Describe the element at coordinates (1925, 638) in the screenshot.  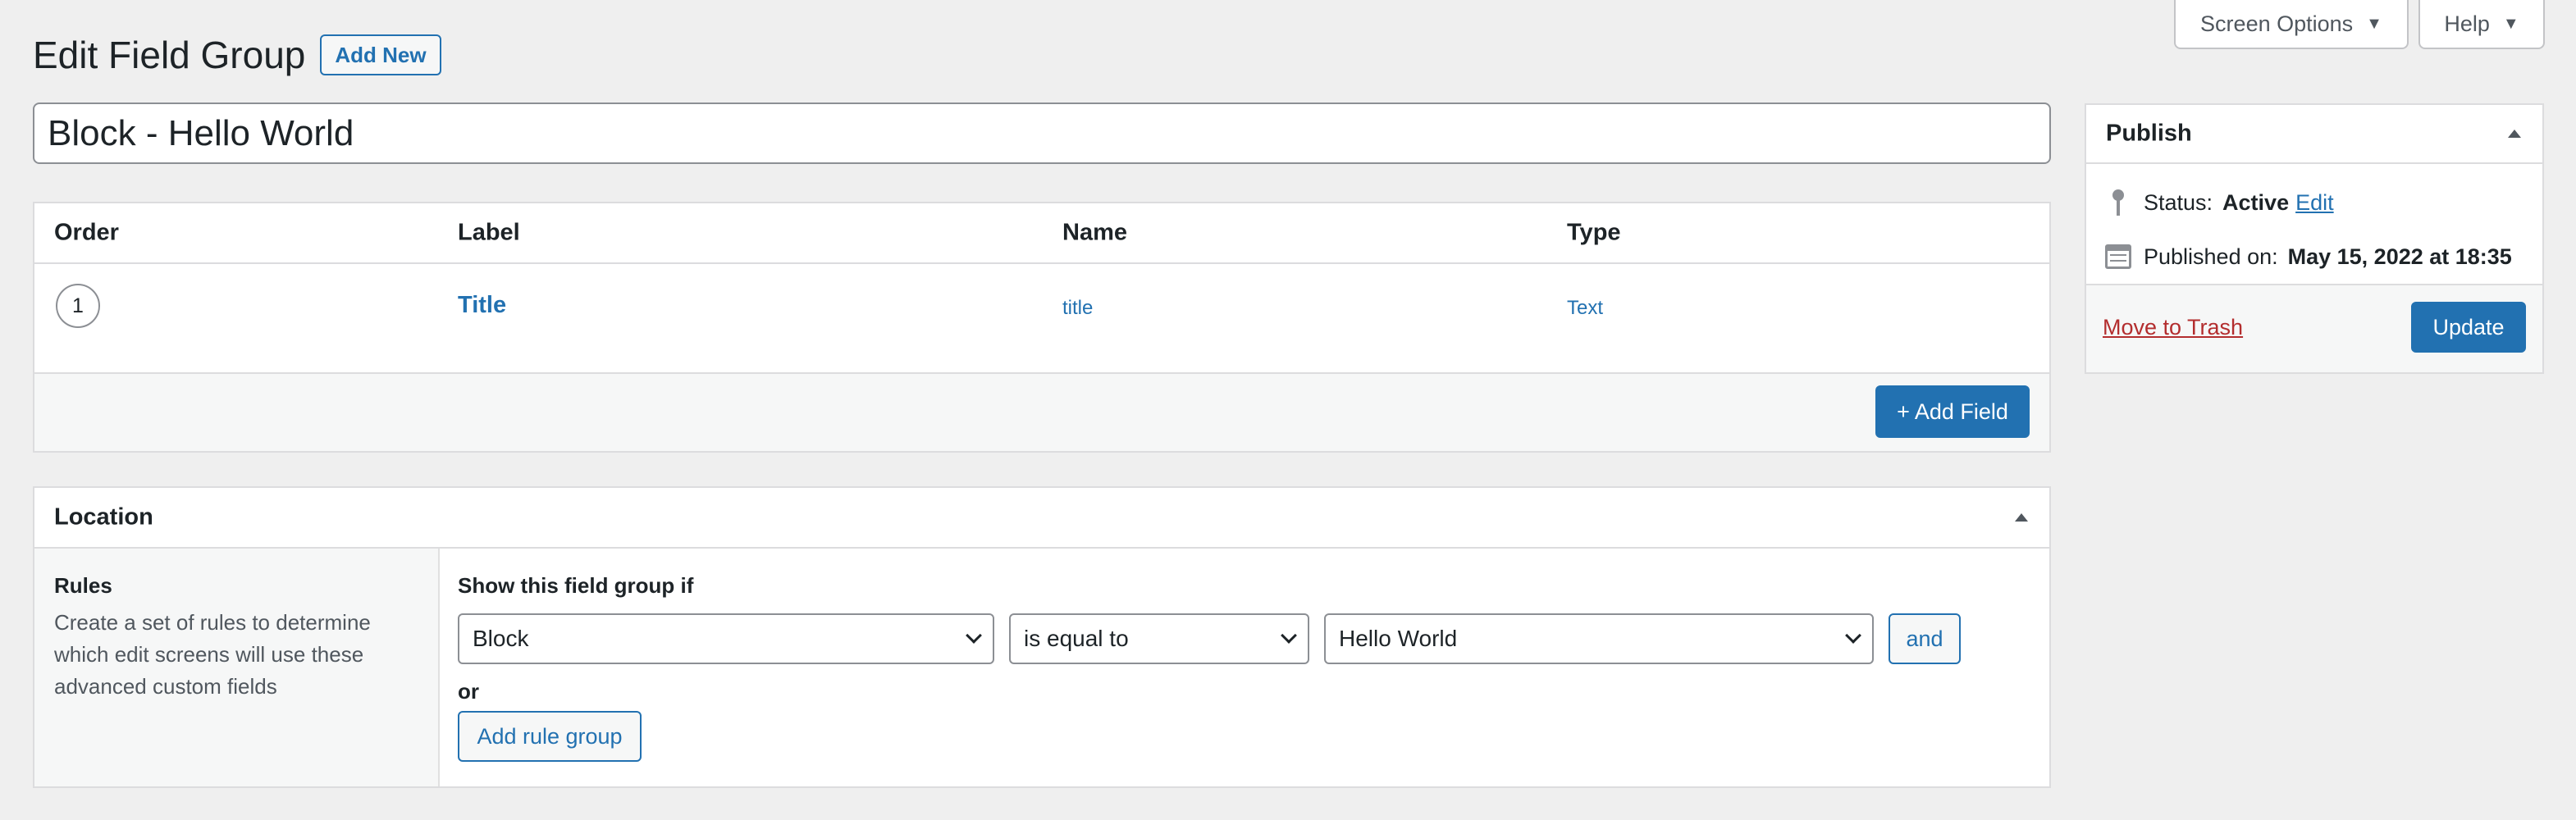
I see `and-button: and` at that location.